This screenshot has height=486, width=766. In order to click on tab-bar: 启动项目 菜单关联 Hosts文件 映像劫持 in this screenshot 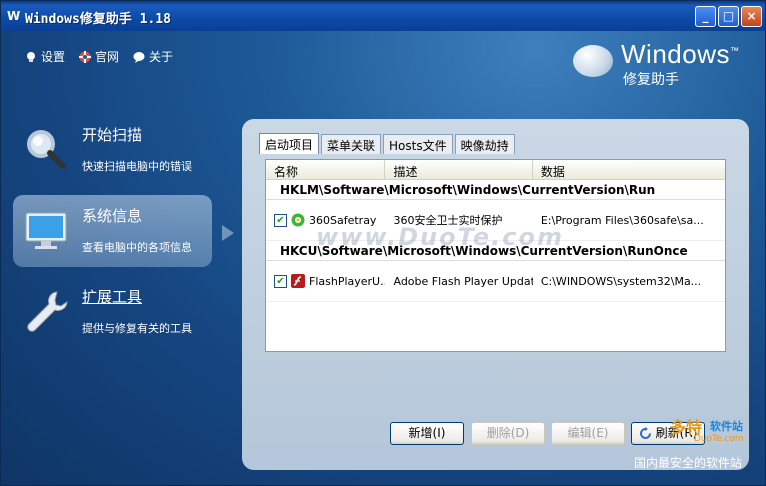, I will do `click(388, 144)`.